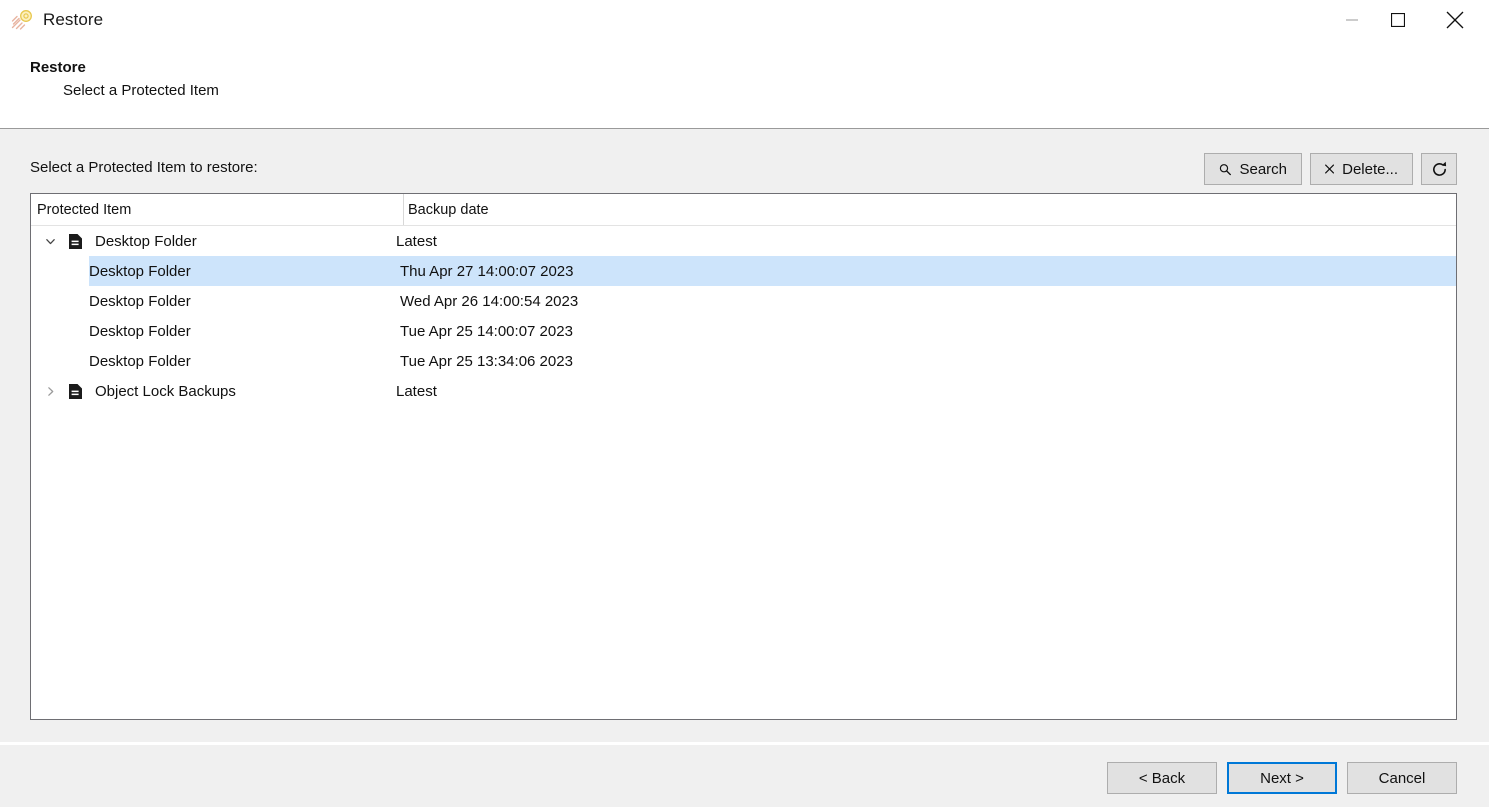 This screenshot has width=1489, height=807. I want to click on row-date: Tue Apr 25 13:34:06 2023, so click(486, 361).